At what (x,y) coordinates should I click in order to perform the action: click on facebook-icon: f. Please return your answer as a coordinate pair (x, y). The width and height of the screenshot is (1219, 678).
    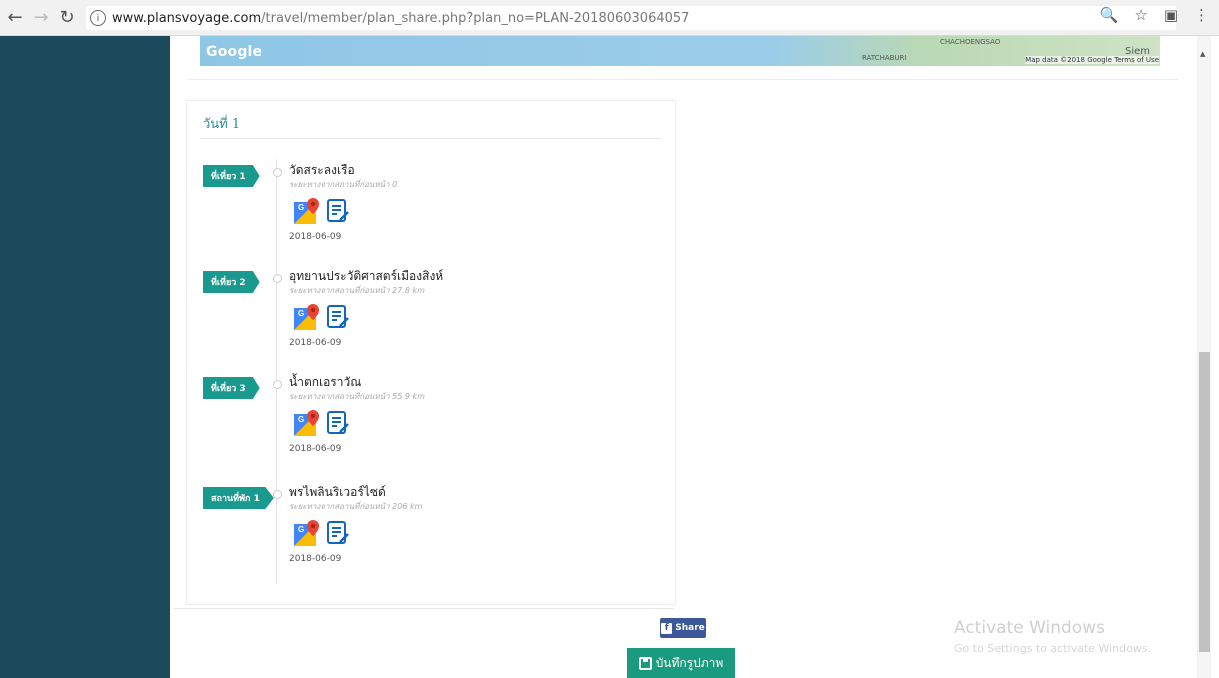
    Looking at the image, I should click on (667, 628).